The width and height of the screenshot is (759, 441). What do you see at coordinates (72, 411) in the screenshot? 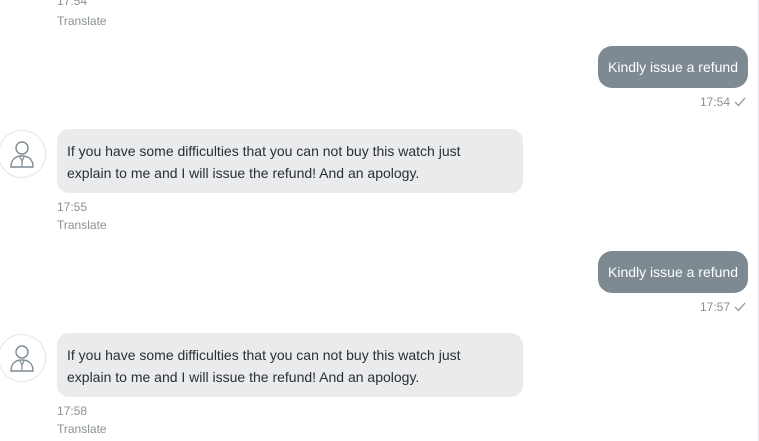
I see `message-time: 17:58` at bounding box center [72, 411].